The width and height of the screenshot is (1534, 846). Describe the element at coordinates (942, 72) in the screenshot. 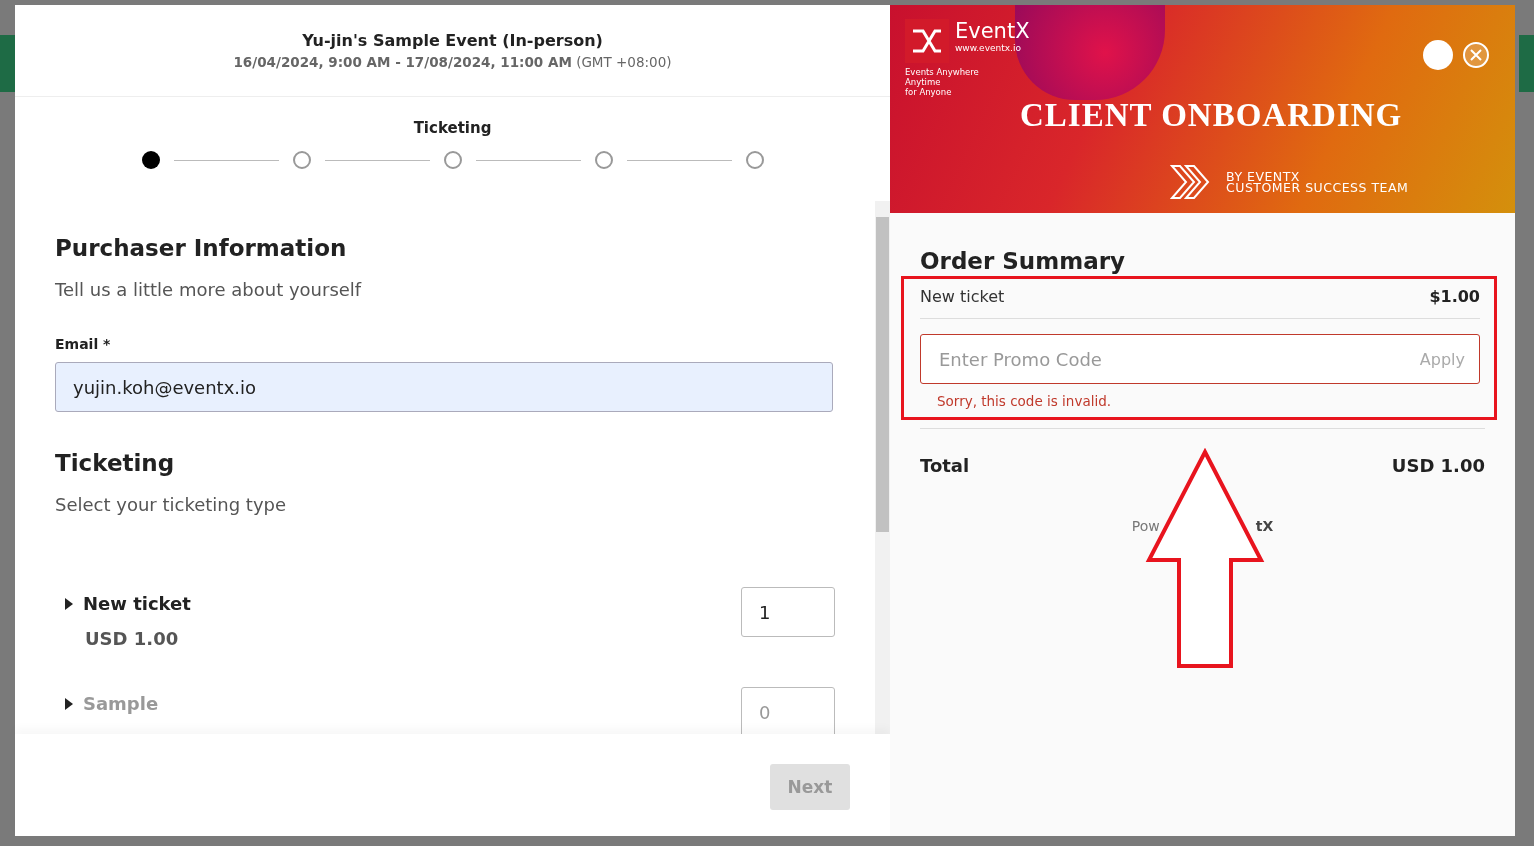

I see `tagline-text: Events Anywhere` at that location.